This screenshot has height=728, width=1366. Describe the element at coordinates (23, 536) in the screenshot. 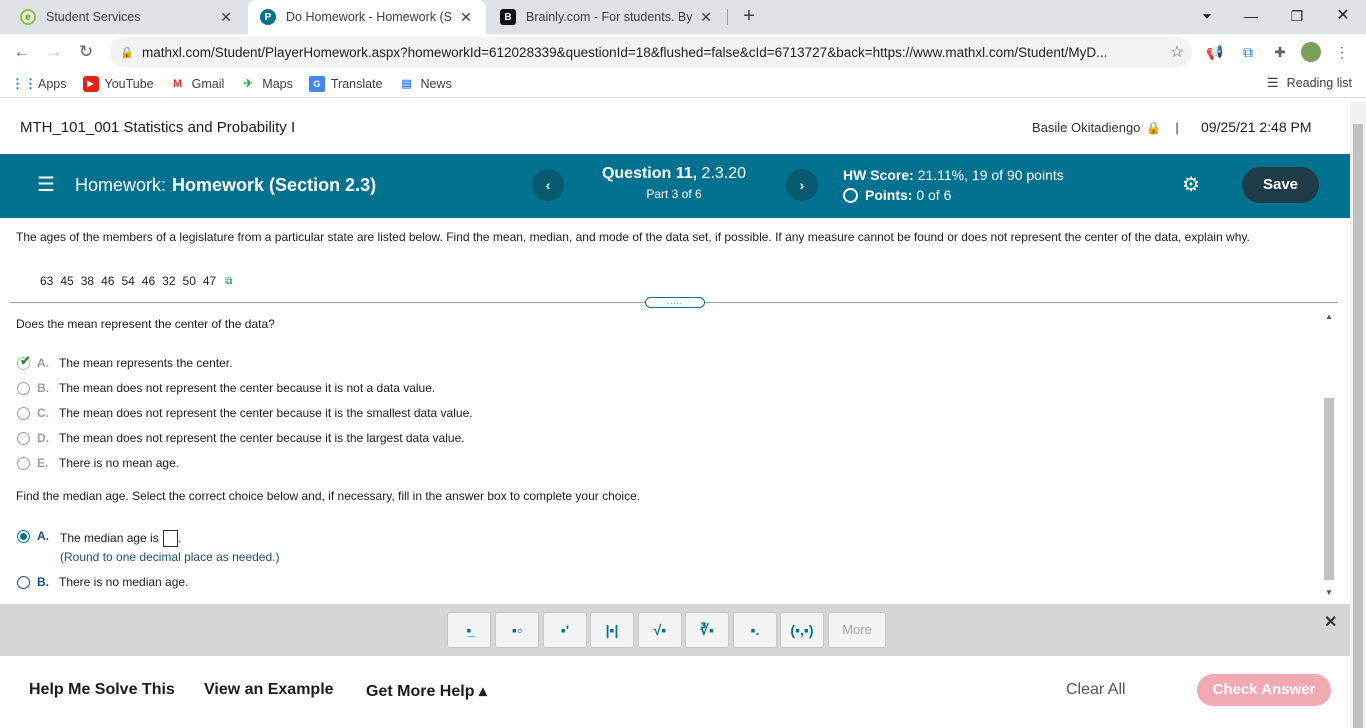

I see `radio-button-selected` at that location.